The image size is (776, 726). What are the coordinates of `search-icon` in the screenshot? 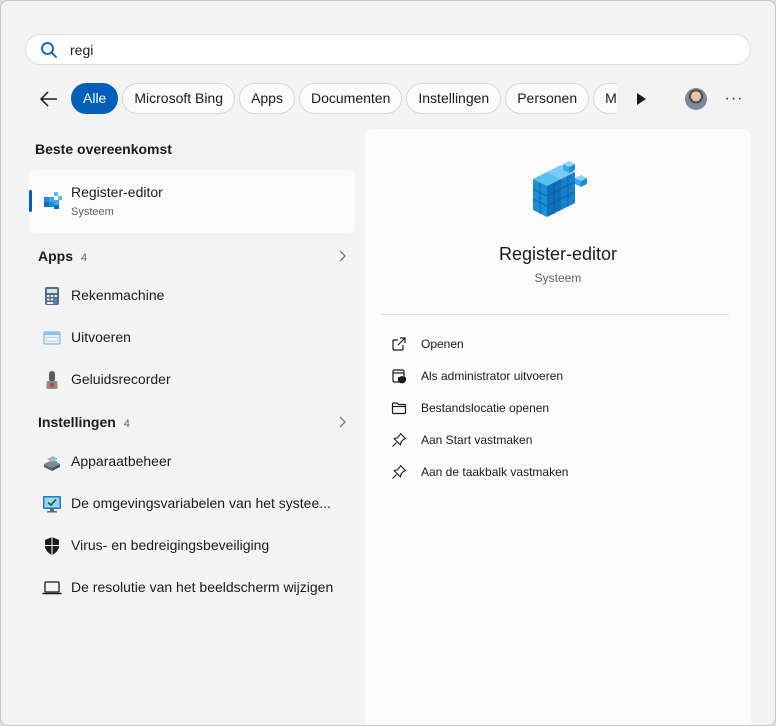 It's located at (49, 50).